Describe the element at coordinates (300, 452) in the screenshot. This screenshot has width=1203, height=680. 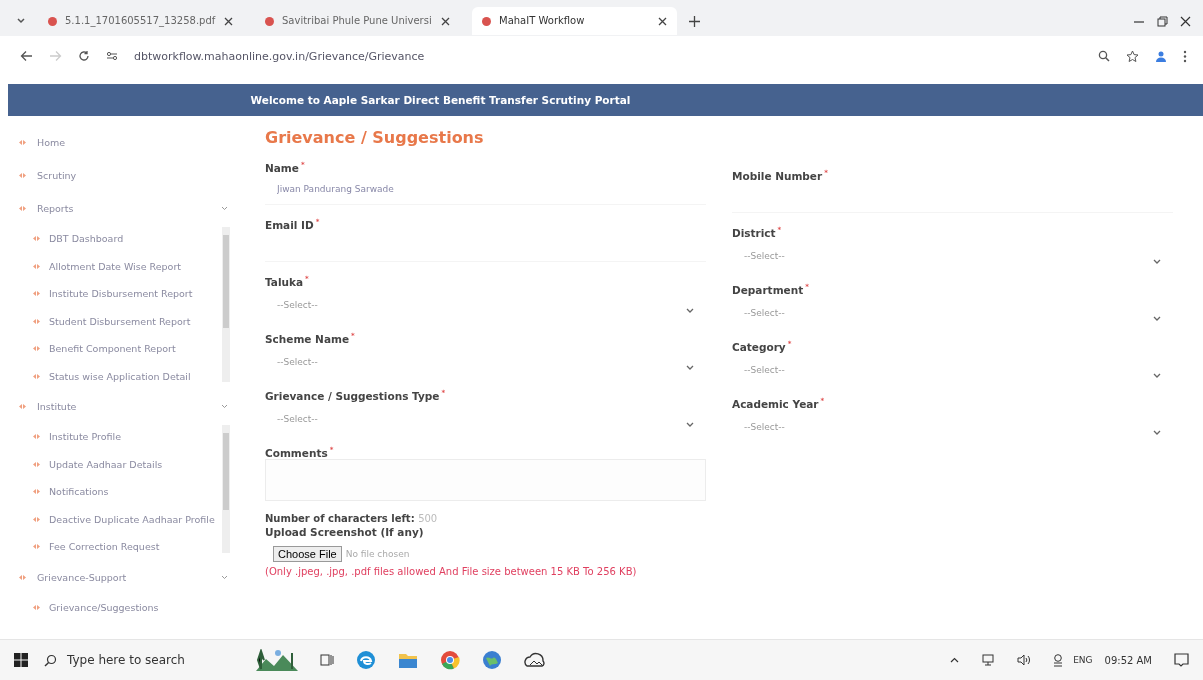
I see `field-label: Comments $^{*}$` at that location.